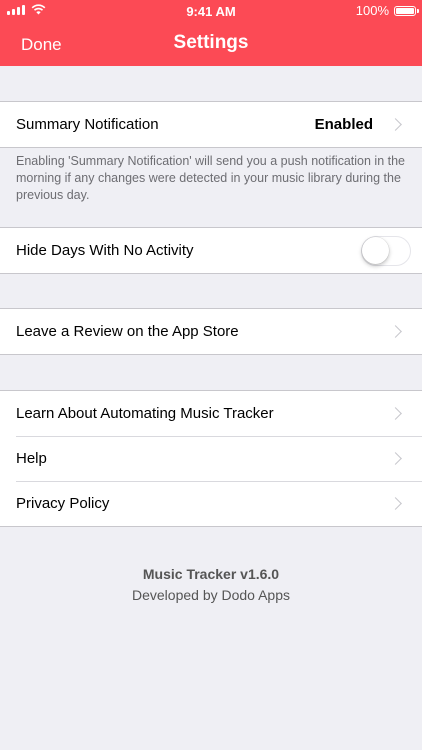  What do you see at coordinates (211, 595) in the screenshot?
I see `app-developer: Developed by Dodo Apps` at bounding box center [211, 595].